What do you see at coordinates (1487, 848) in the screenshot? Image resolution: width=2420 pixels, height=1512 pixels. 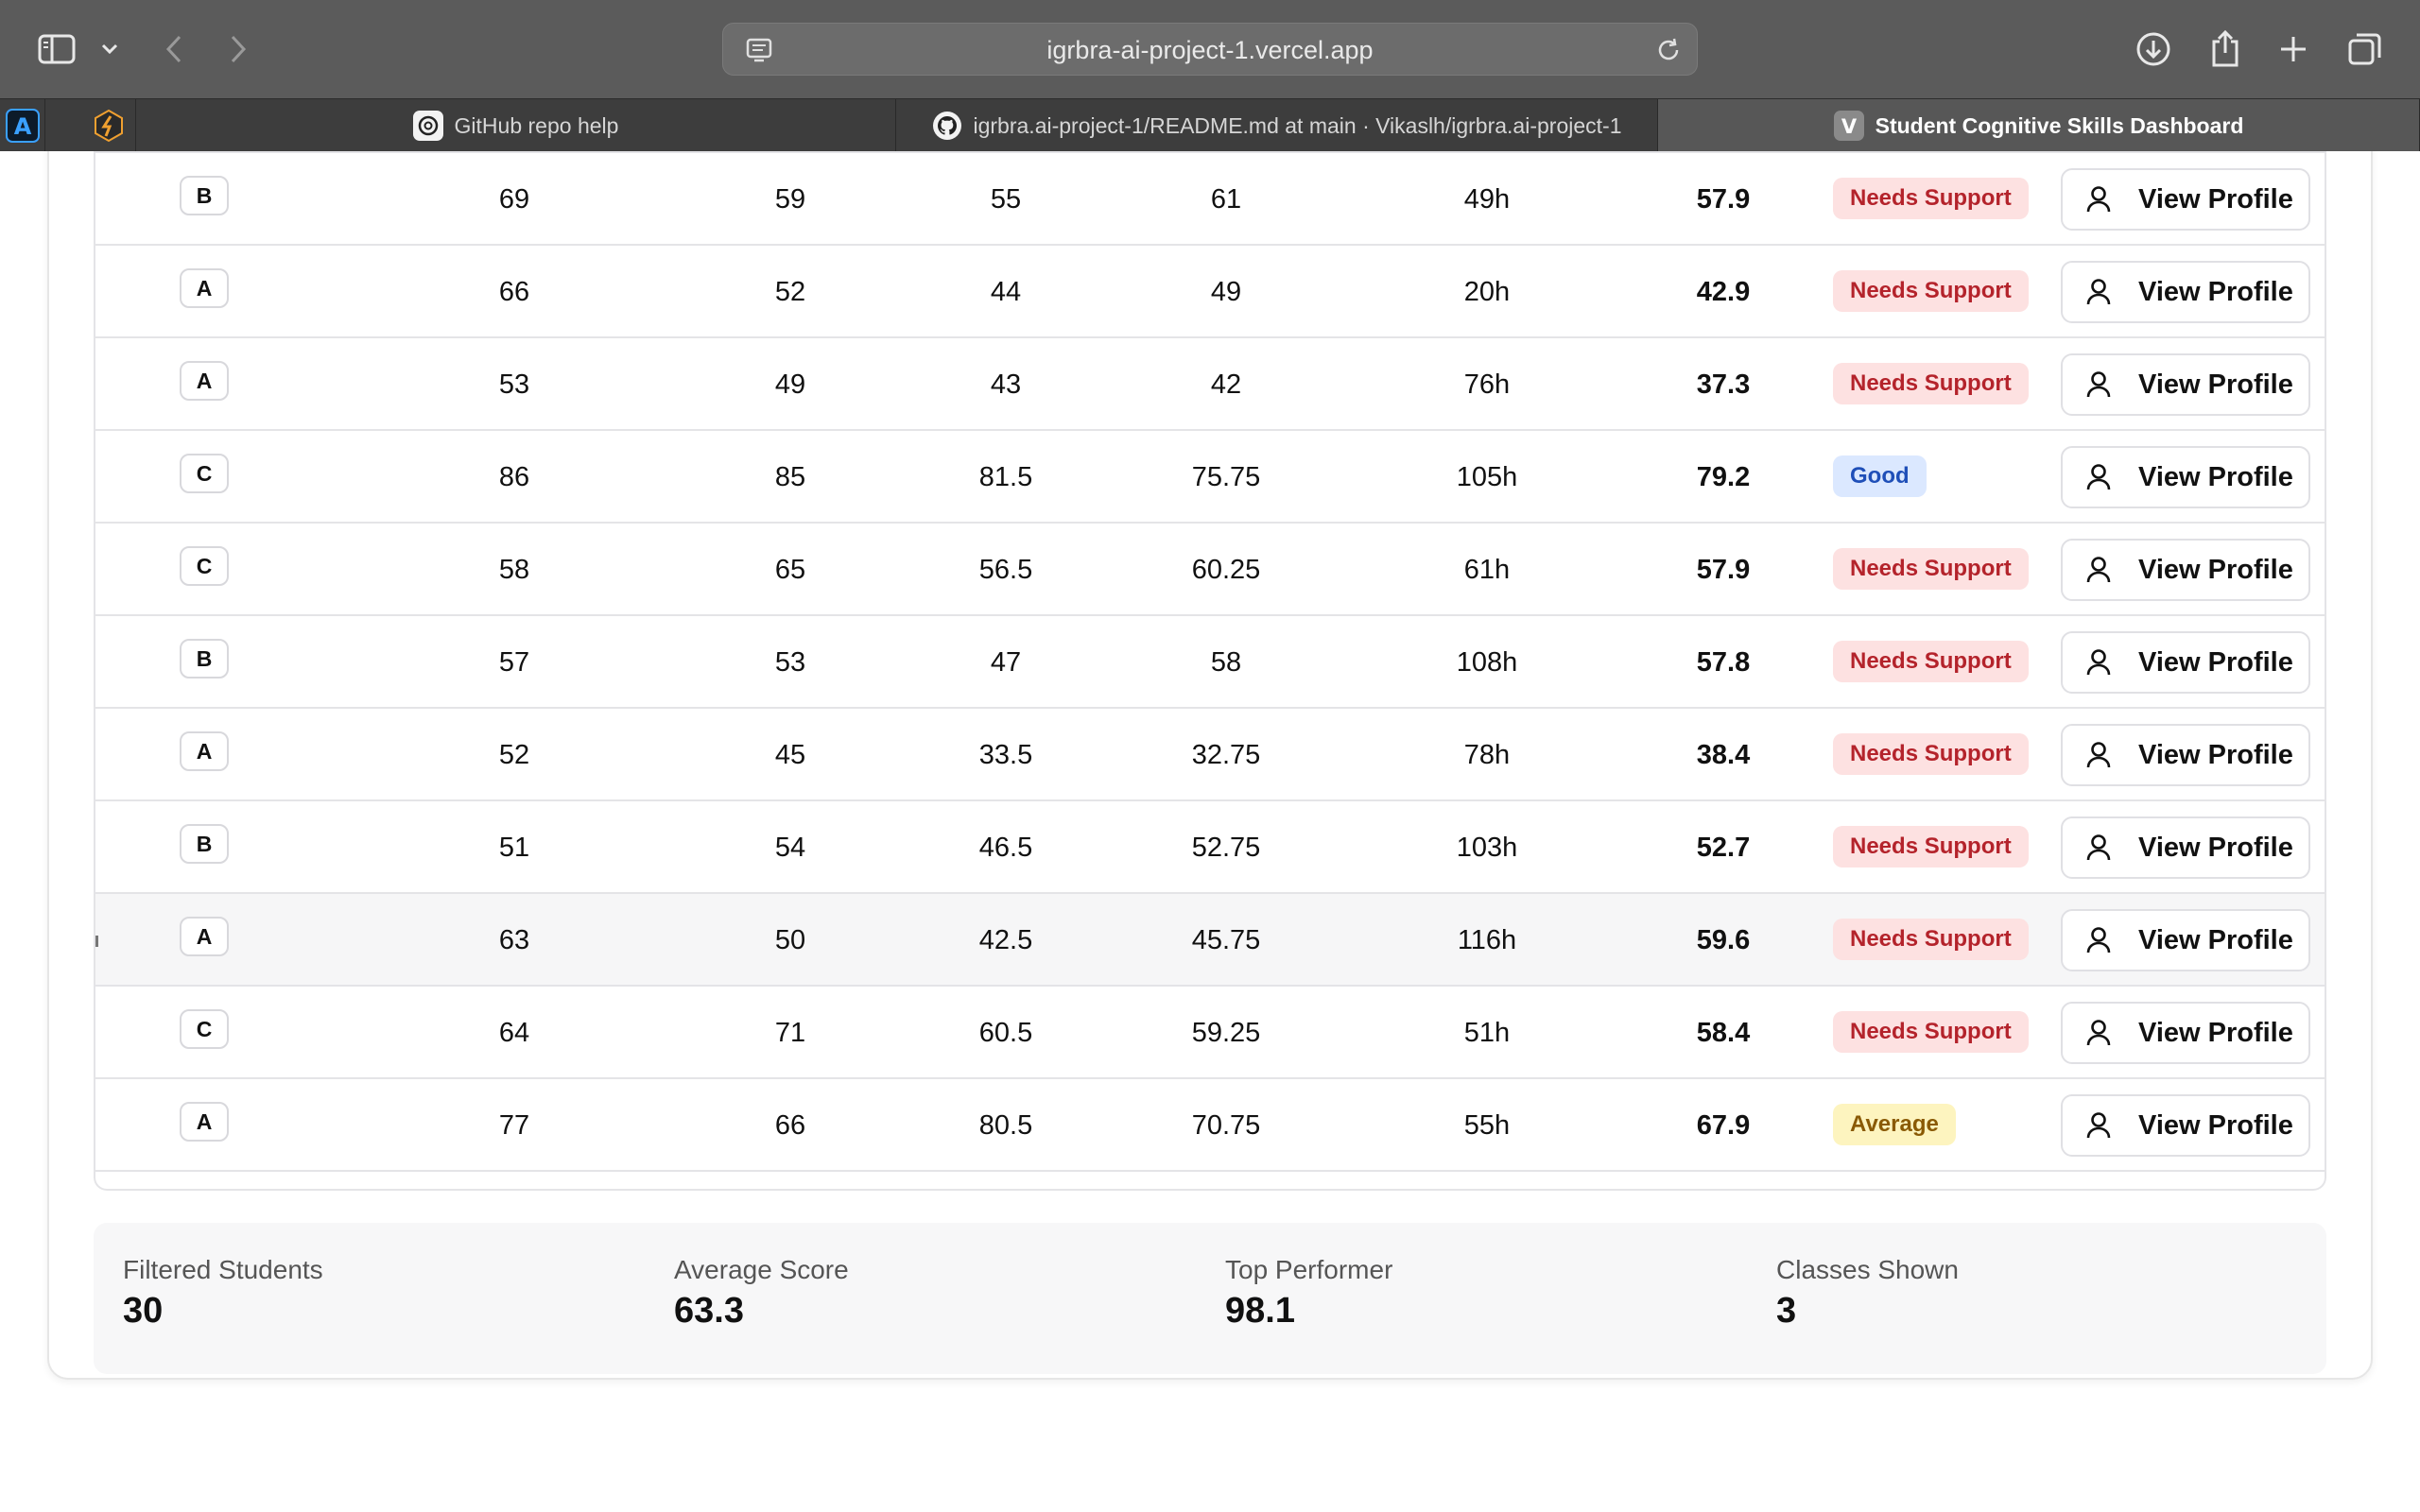 I see `hours-cell: 103h` at bounding box center [1487, 848].